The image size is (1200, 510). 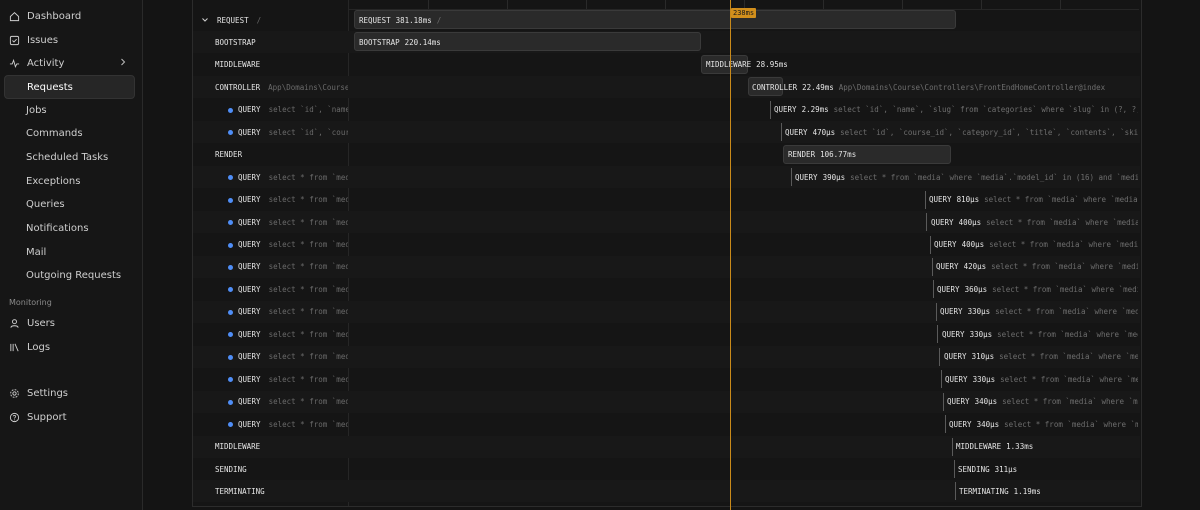 What do you see at coordinates (744, 13) in the screenshot?
I see `time-cursor-label: 238ms` at bounding box center [744, 13].